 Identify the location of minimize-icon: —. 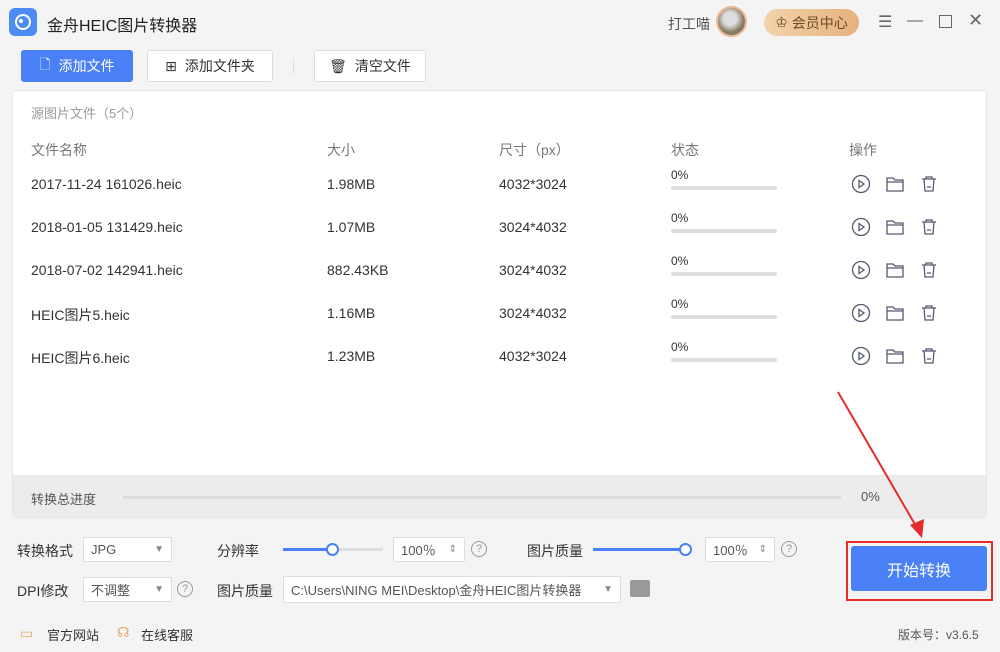
(915, 21).